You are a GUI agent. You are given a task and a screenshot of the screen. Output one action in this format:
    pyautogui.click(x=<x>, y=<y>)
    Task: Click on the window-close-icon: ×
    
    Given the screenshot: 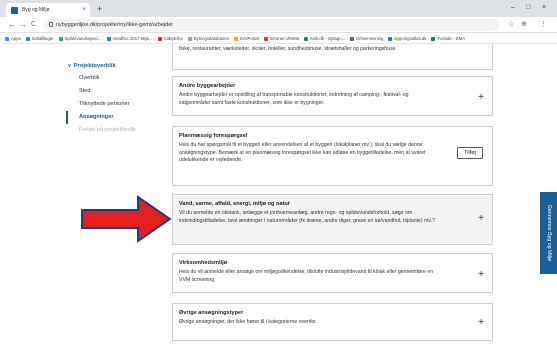 What is the action you would take?
    pyautogui.click(x=544, y=8)
    